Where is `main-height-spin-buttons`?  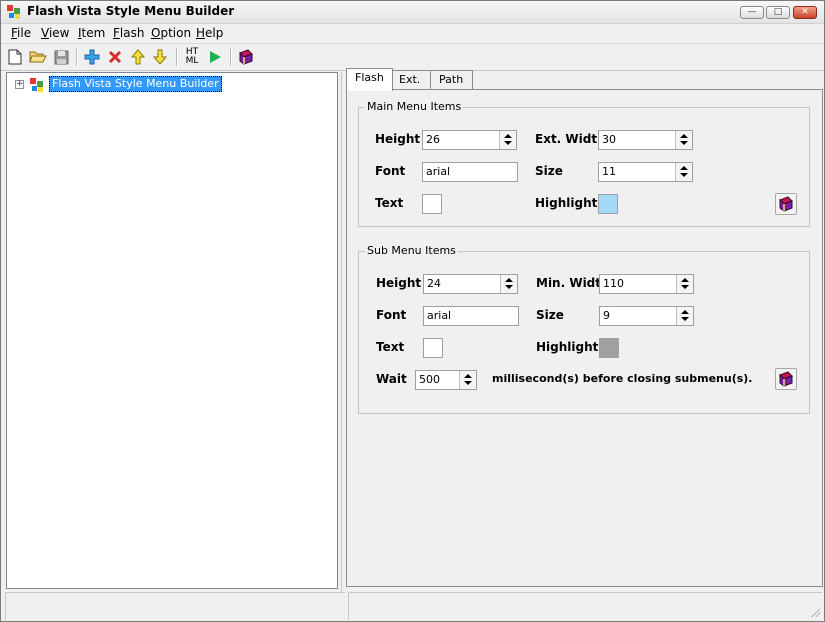
main-height-spin-buttons is located at coordinates (507, 140).